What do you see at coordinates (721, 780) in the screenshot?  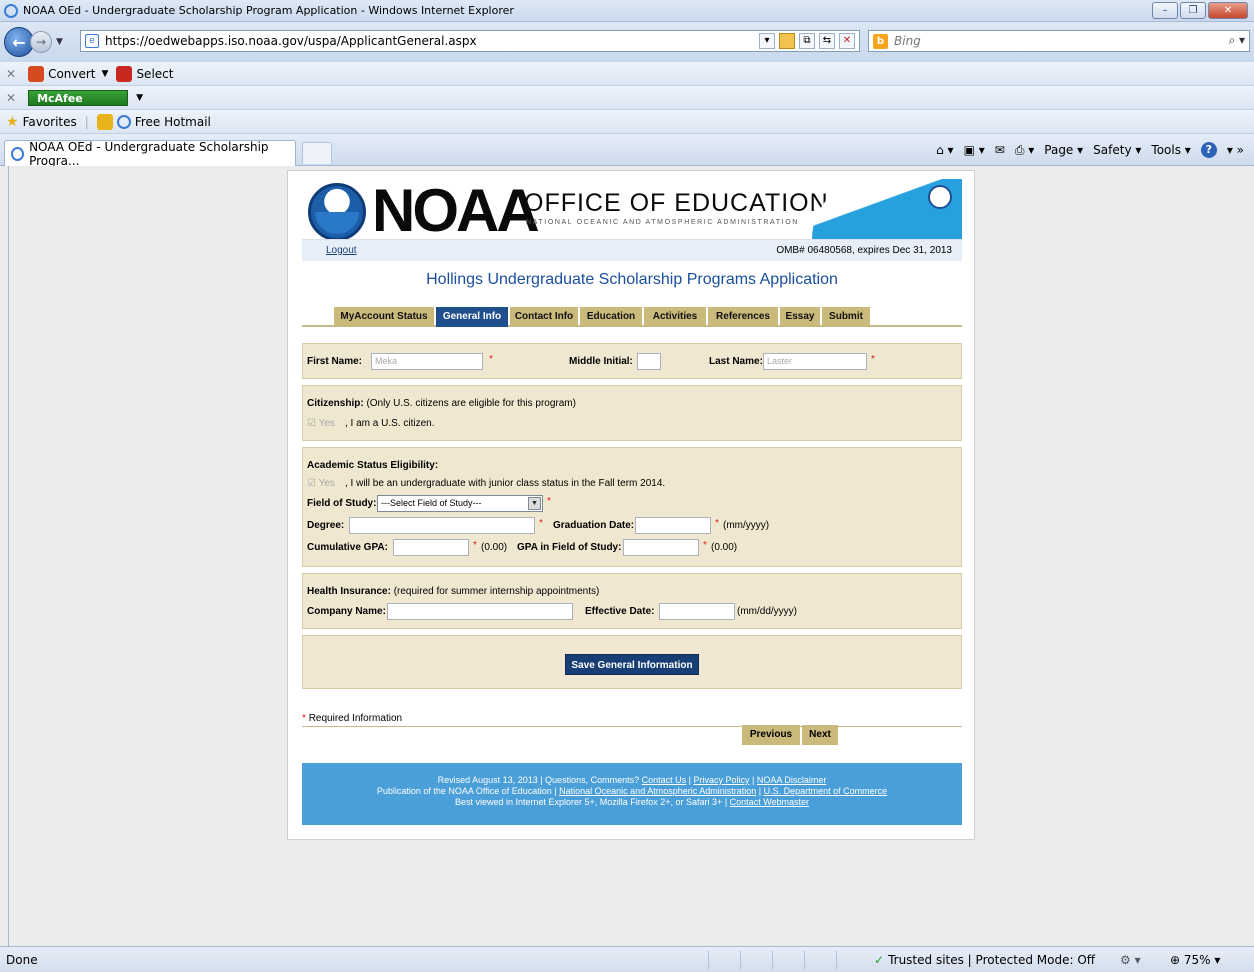 I see `privacy-policy-link: Privacy Policy` at bounding box center [721, 780].